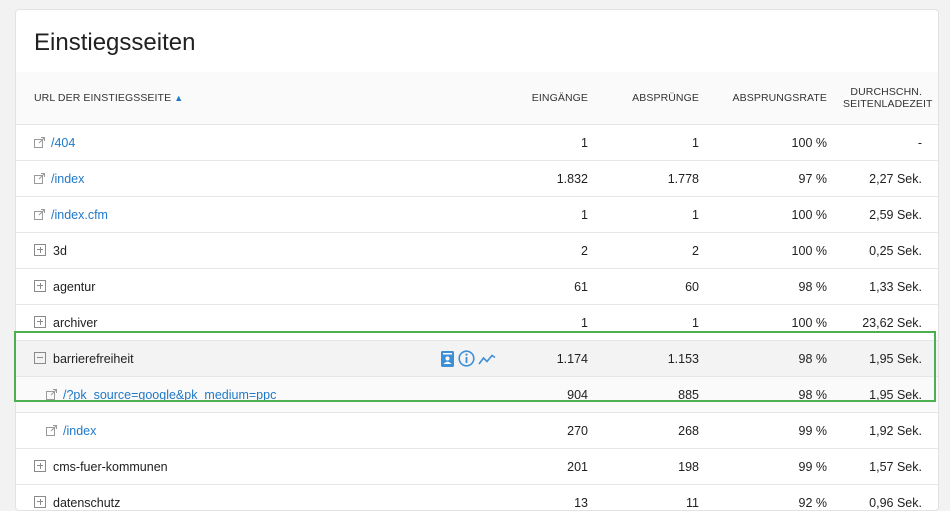  I want to click on cell-entries: 61, so click(560, 287).